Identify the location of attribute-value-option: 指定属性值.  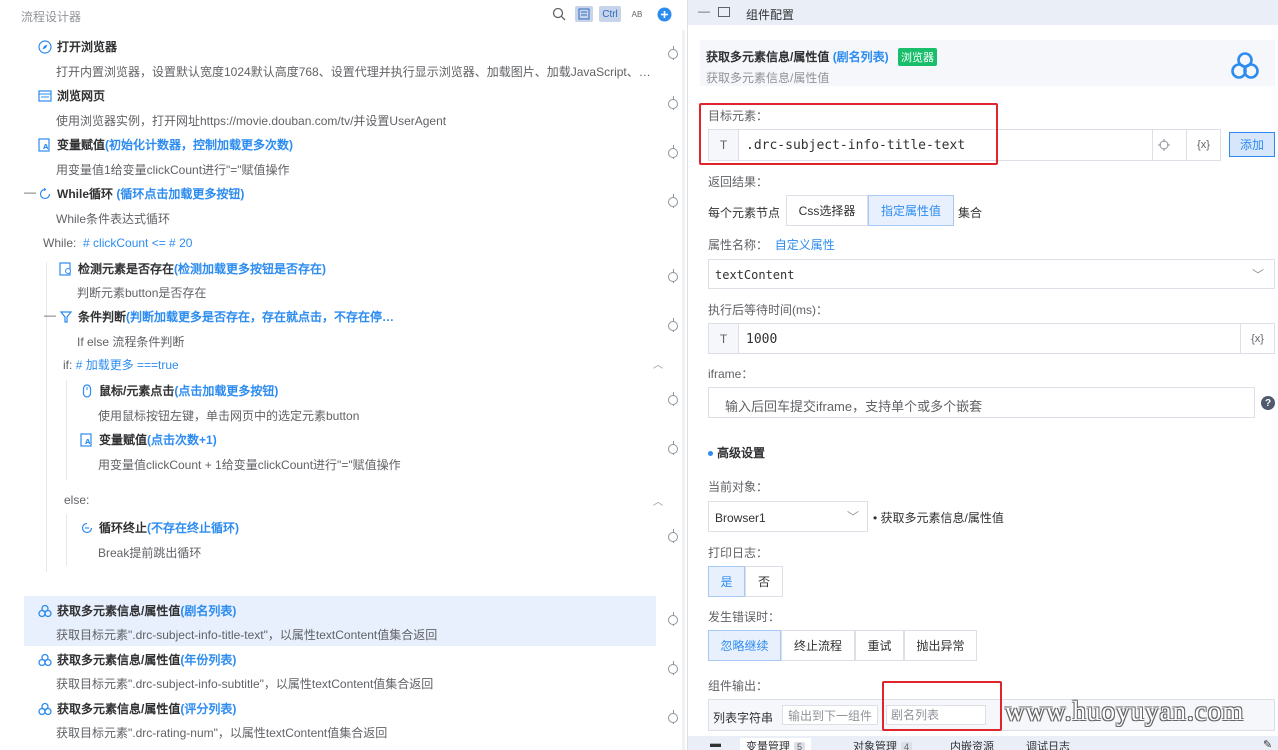
(911, 210).